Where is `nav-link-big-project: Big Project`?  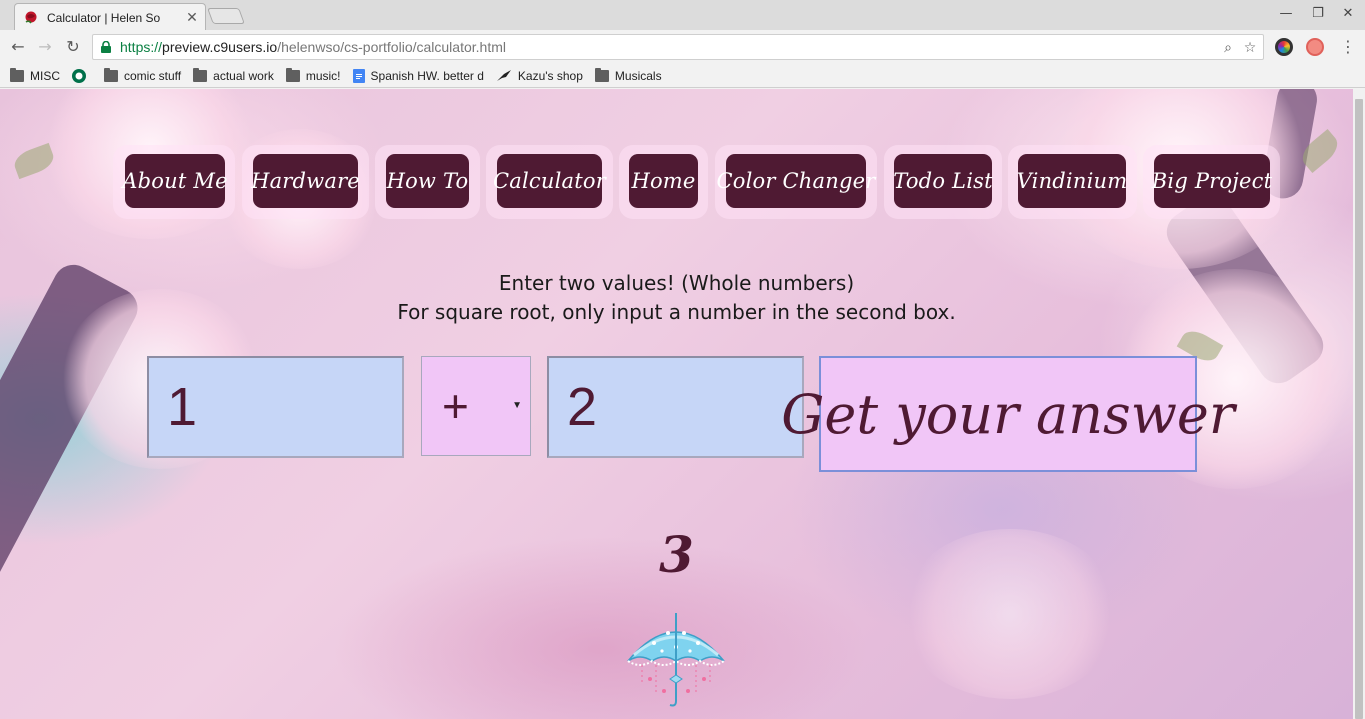
nav-link-big-project: Big Project is located at coordinates (1212, 181).